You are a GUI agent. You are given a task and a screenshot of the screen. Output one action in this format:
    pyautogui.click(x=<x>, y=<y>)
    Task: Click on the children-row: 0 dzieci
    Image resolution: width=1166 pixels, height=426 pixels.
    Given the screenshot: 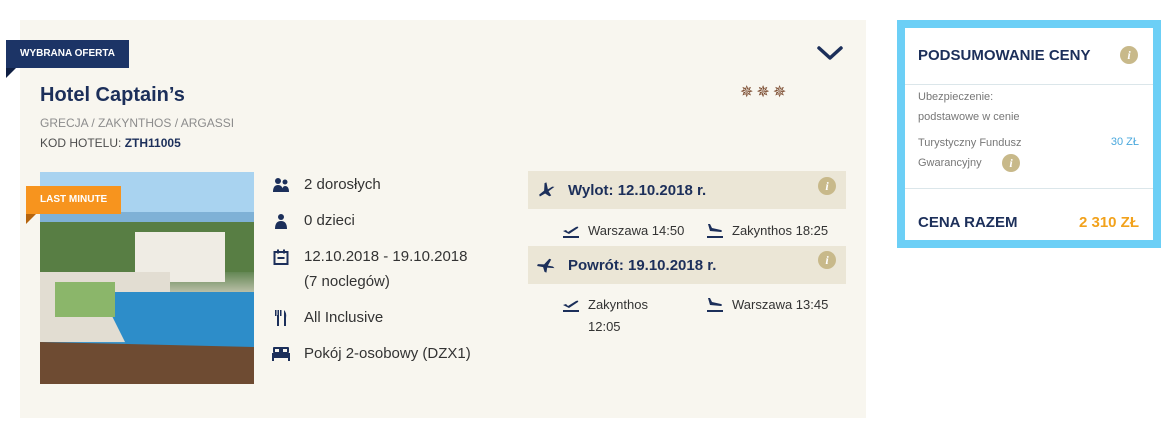 What is the action you would take?
    pyautogui.click(x=390, y=220)
    